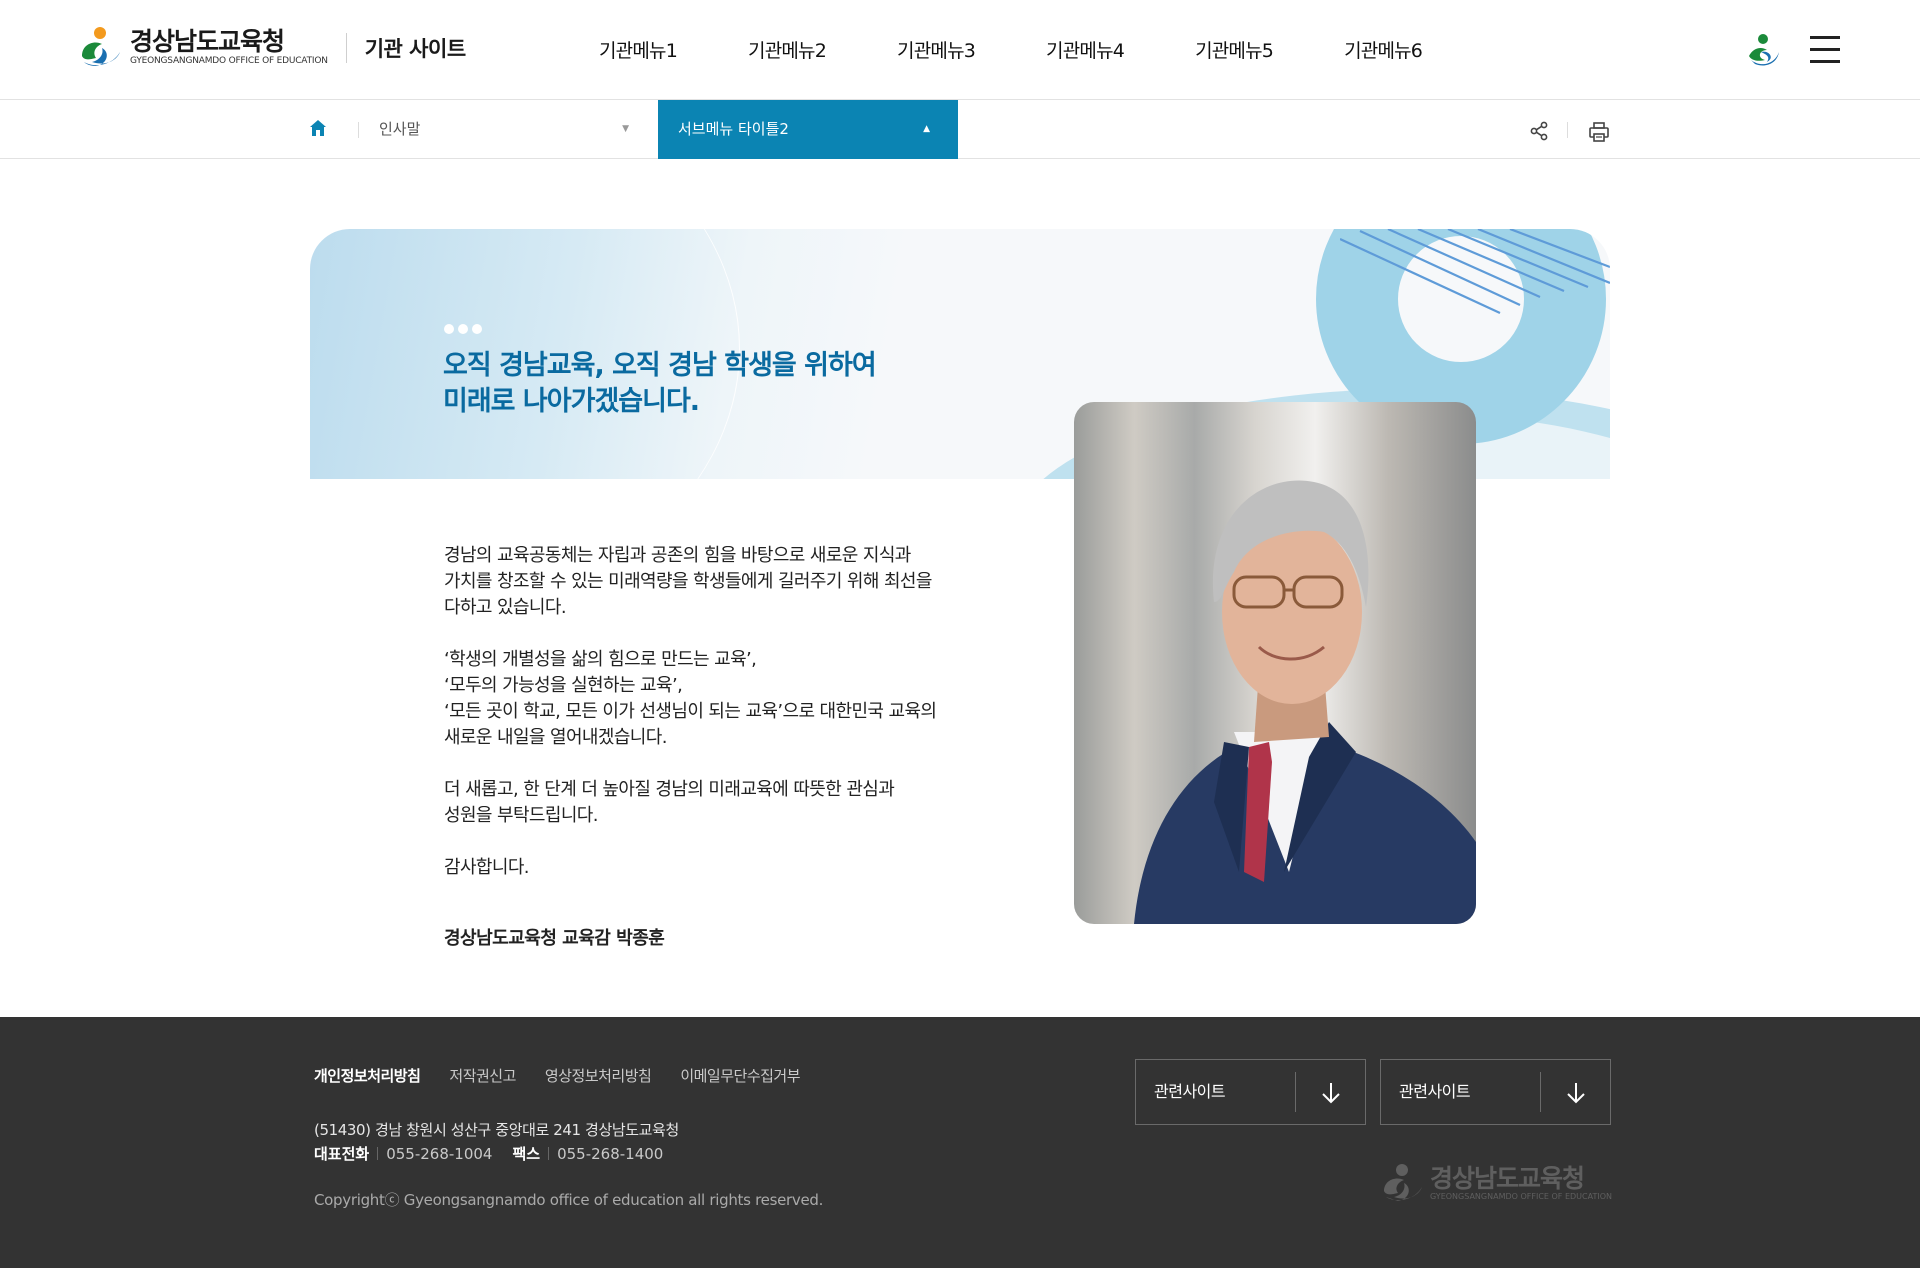 This screenshot has width=1920, height=1268. What do you see at coordinates (1825, 49) in the screenshot?
I see `menu-icon` at bounding box center [1825, 49].